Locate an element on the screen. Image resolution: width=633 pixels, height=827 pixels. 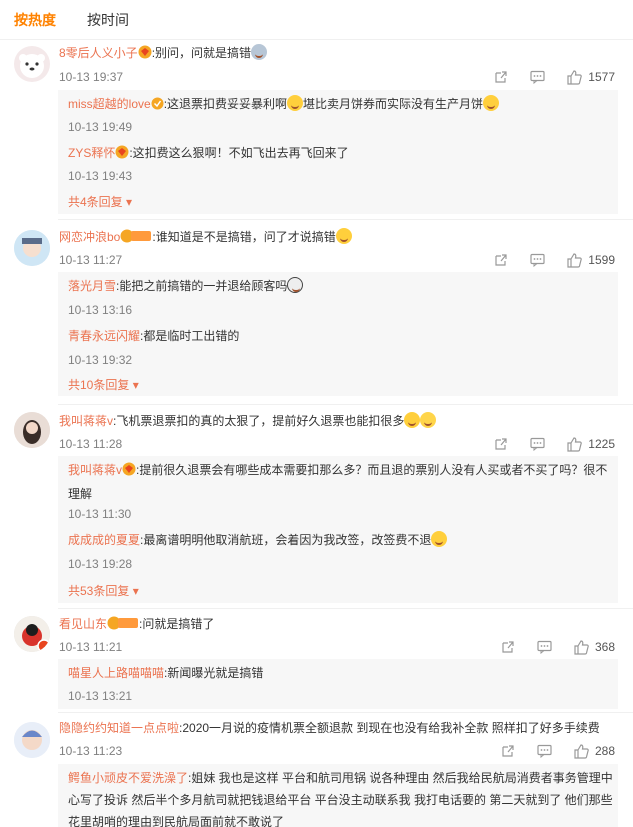
like-count: 1599 is located at coordinates (601, 260).